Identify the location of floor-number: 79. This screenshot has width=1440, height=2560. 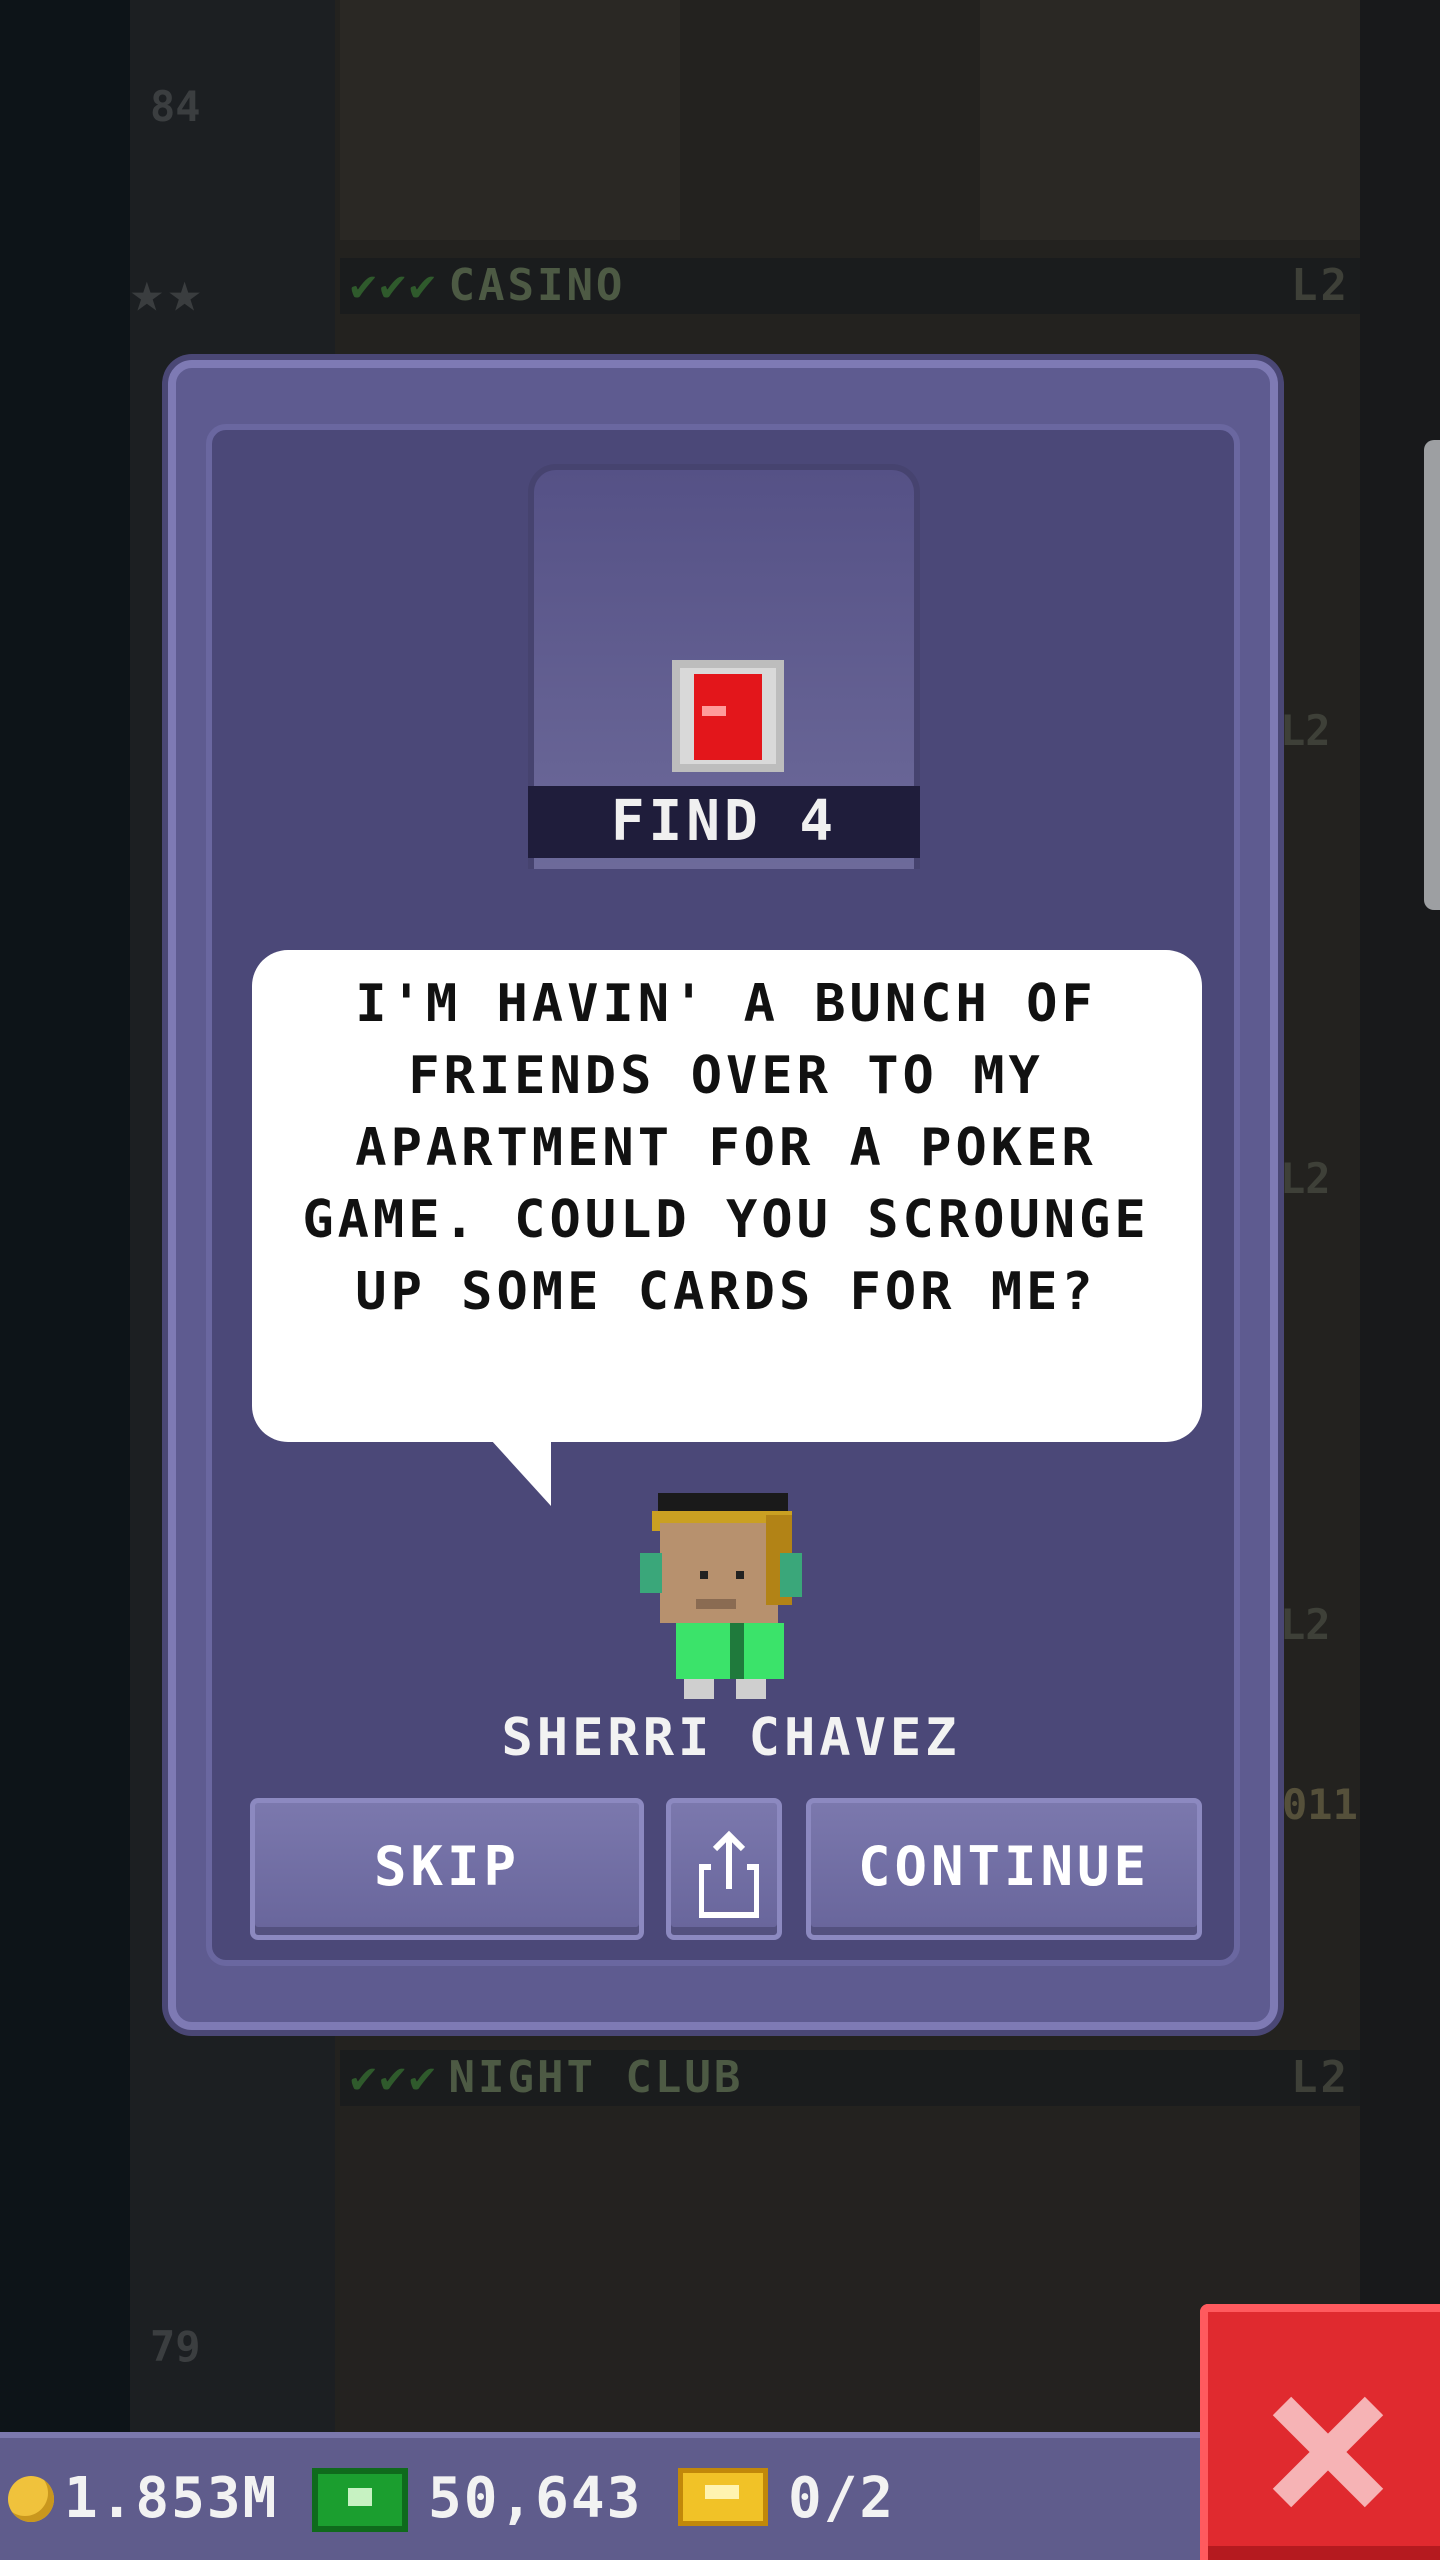
(175, 2346).